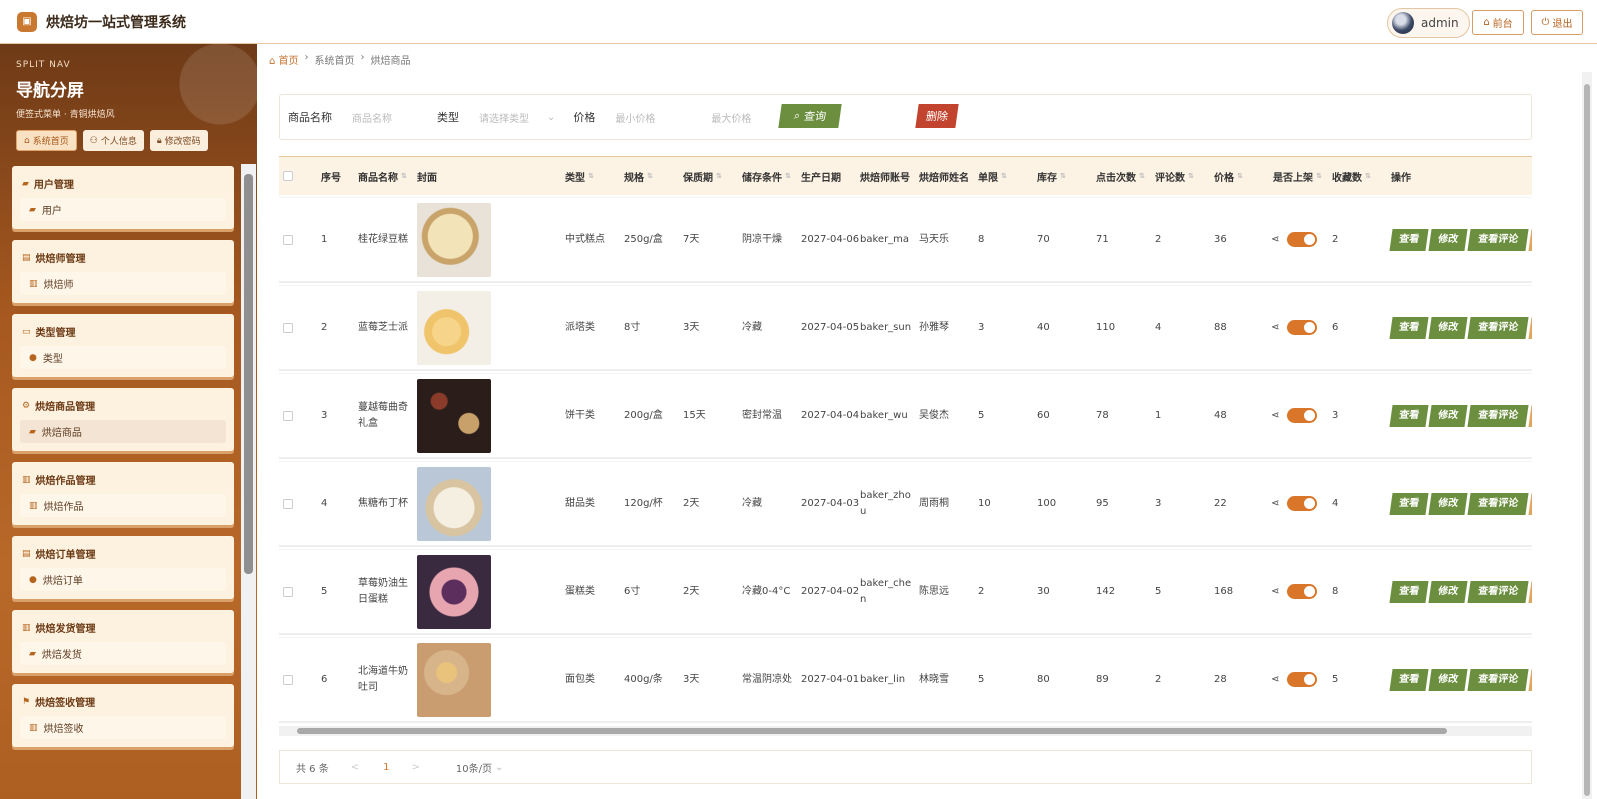  What do you see at coordinates (1587, 440) in the screenshot?
I see `page-scrollbar-thumb` at bounding box center [1587, 440].